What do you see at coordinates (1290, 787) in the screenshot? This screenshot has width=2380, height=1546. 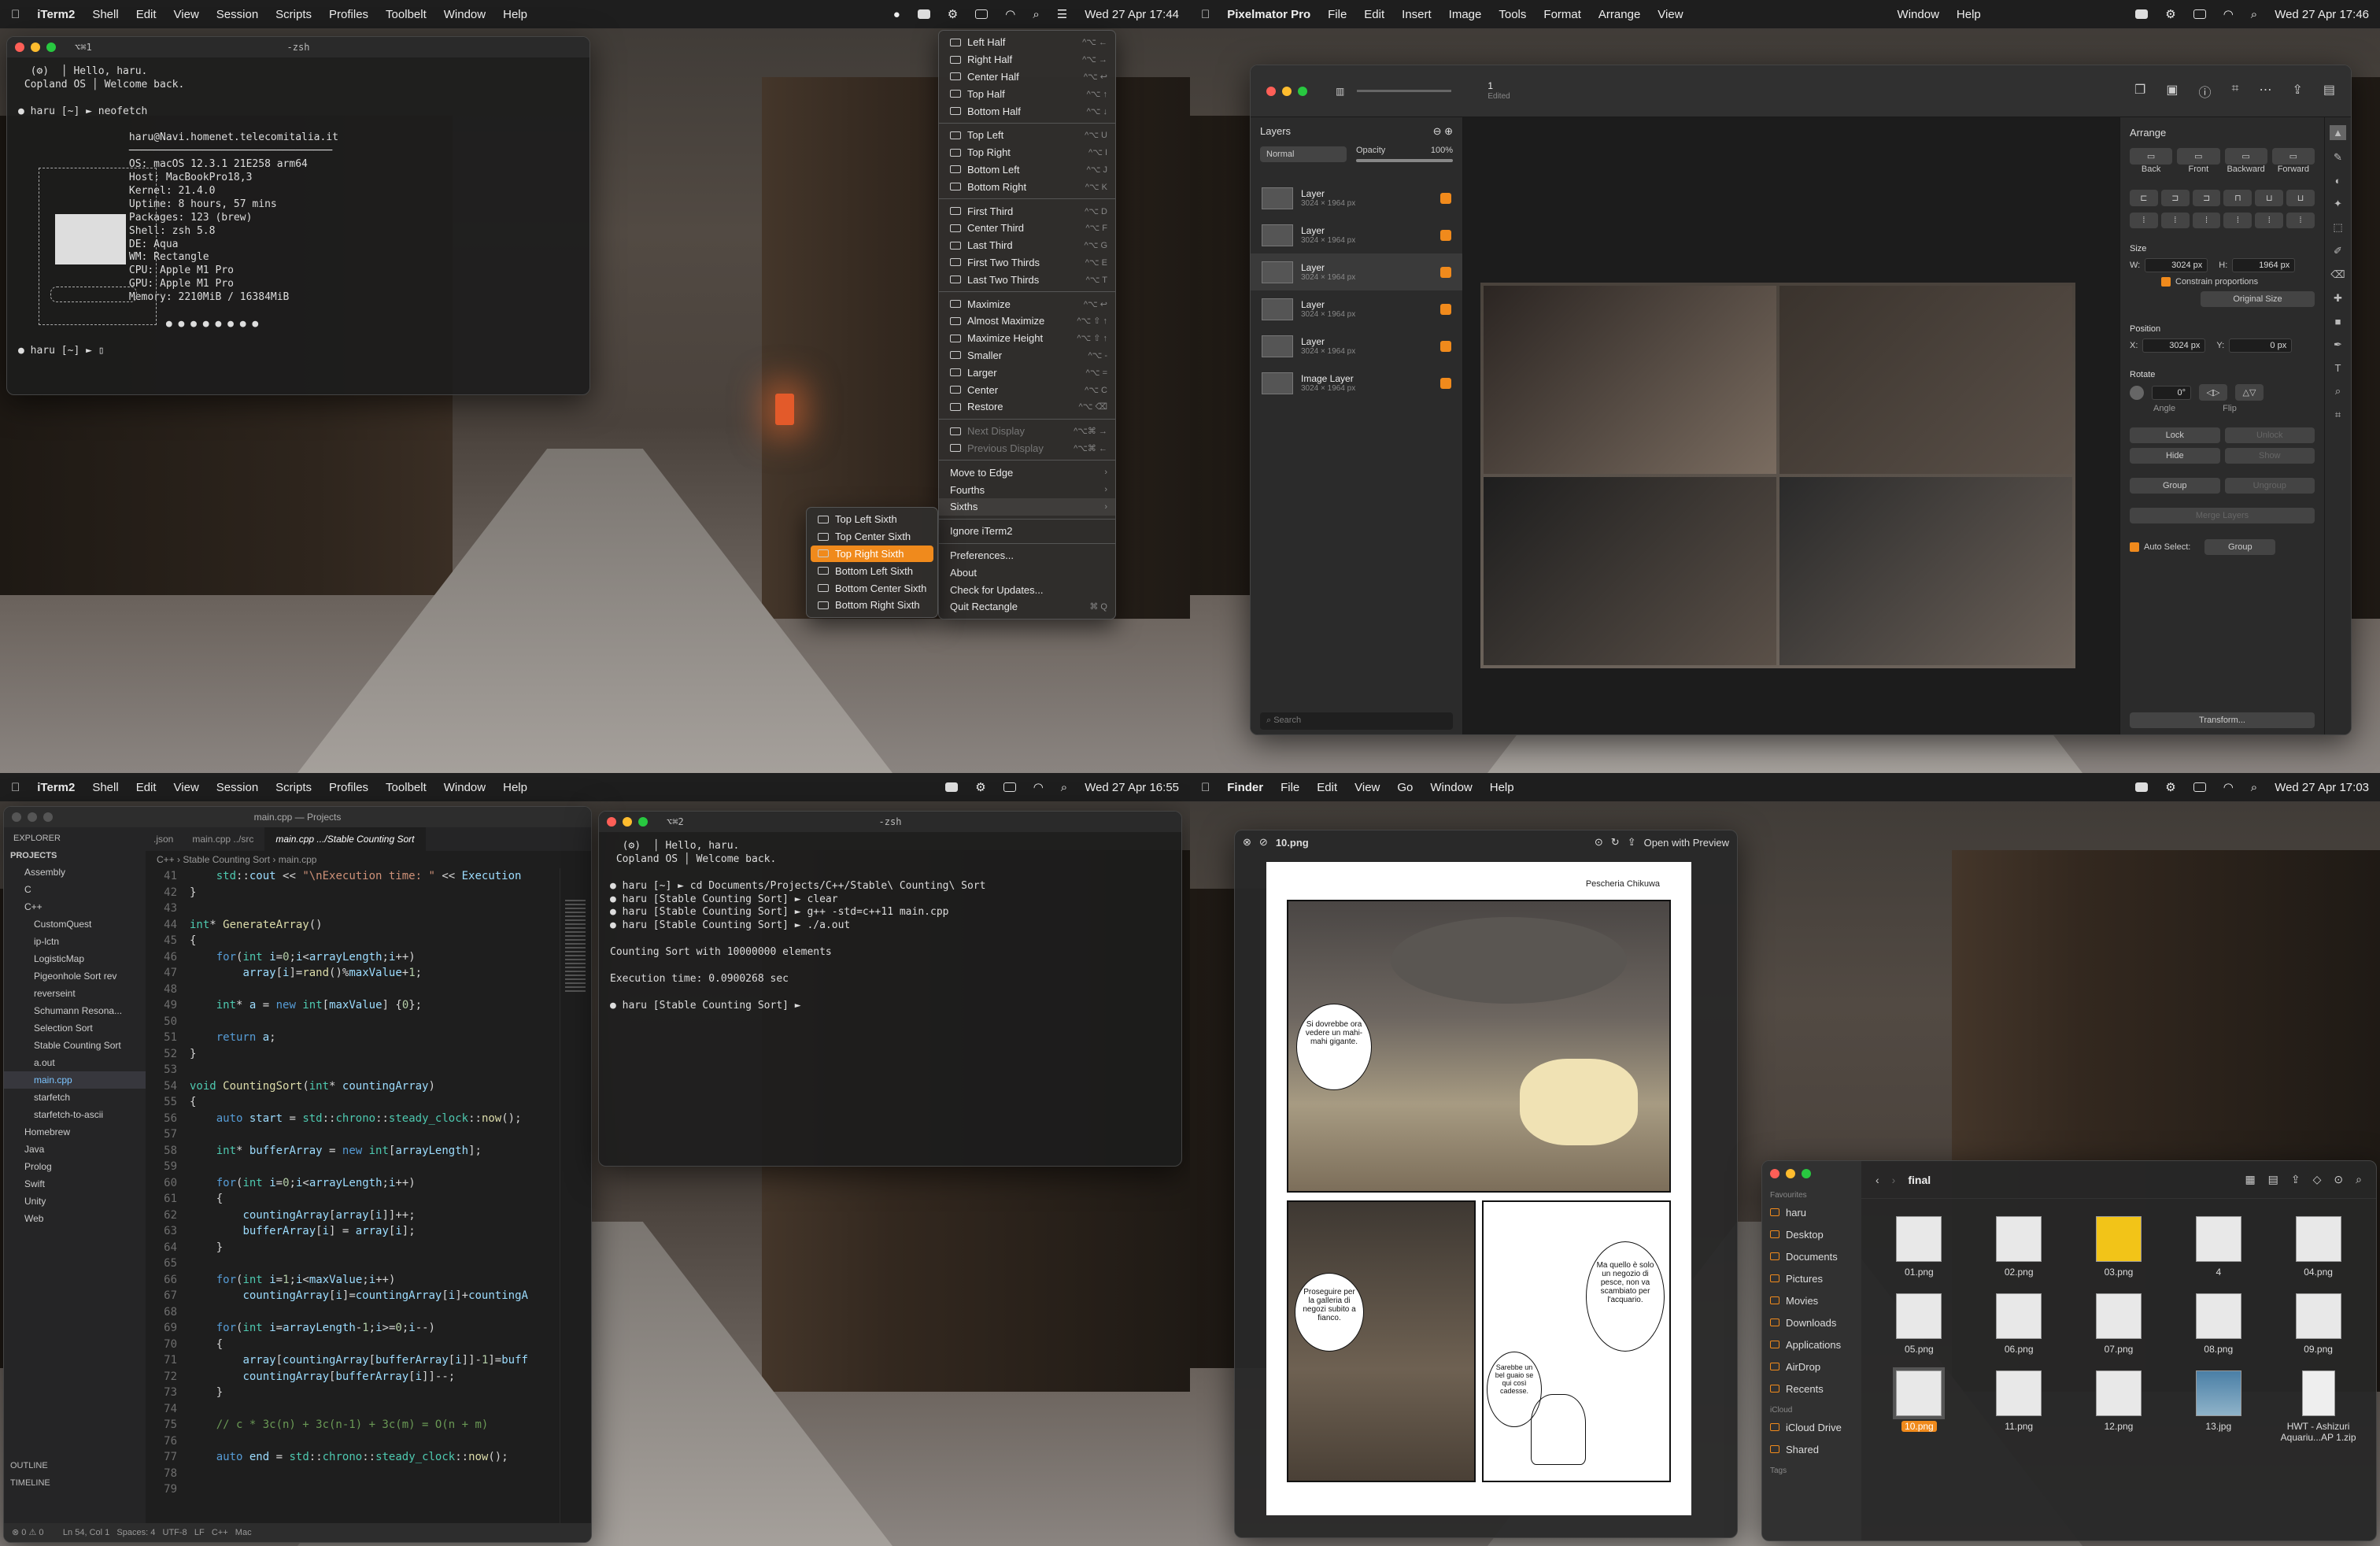 I see `menu-item: File` at bounding box center [1290, 787].